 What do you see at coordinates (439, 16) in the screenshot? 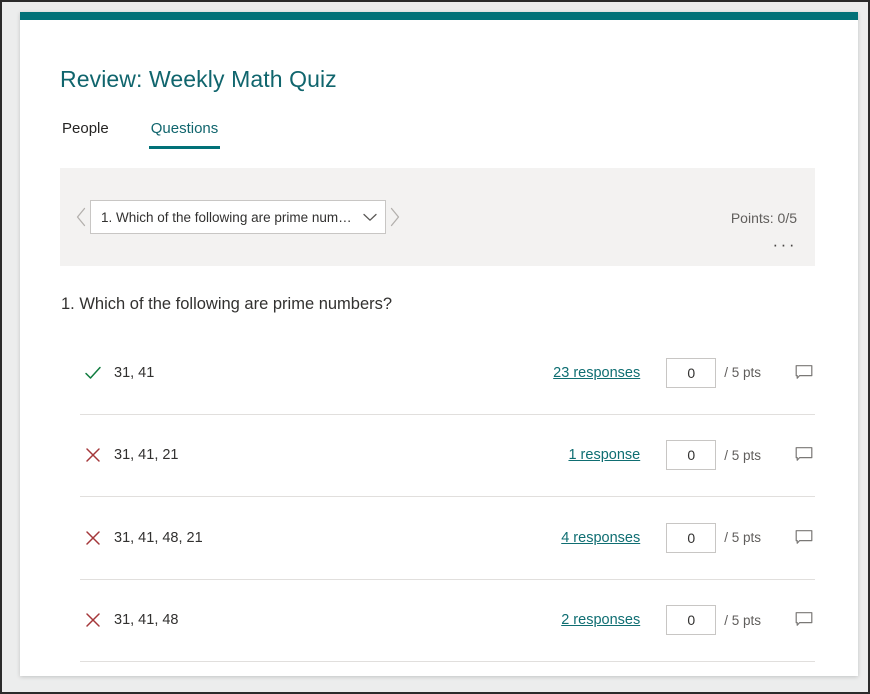
I see `accent-top-bar` at bounding box center [439, 16].